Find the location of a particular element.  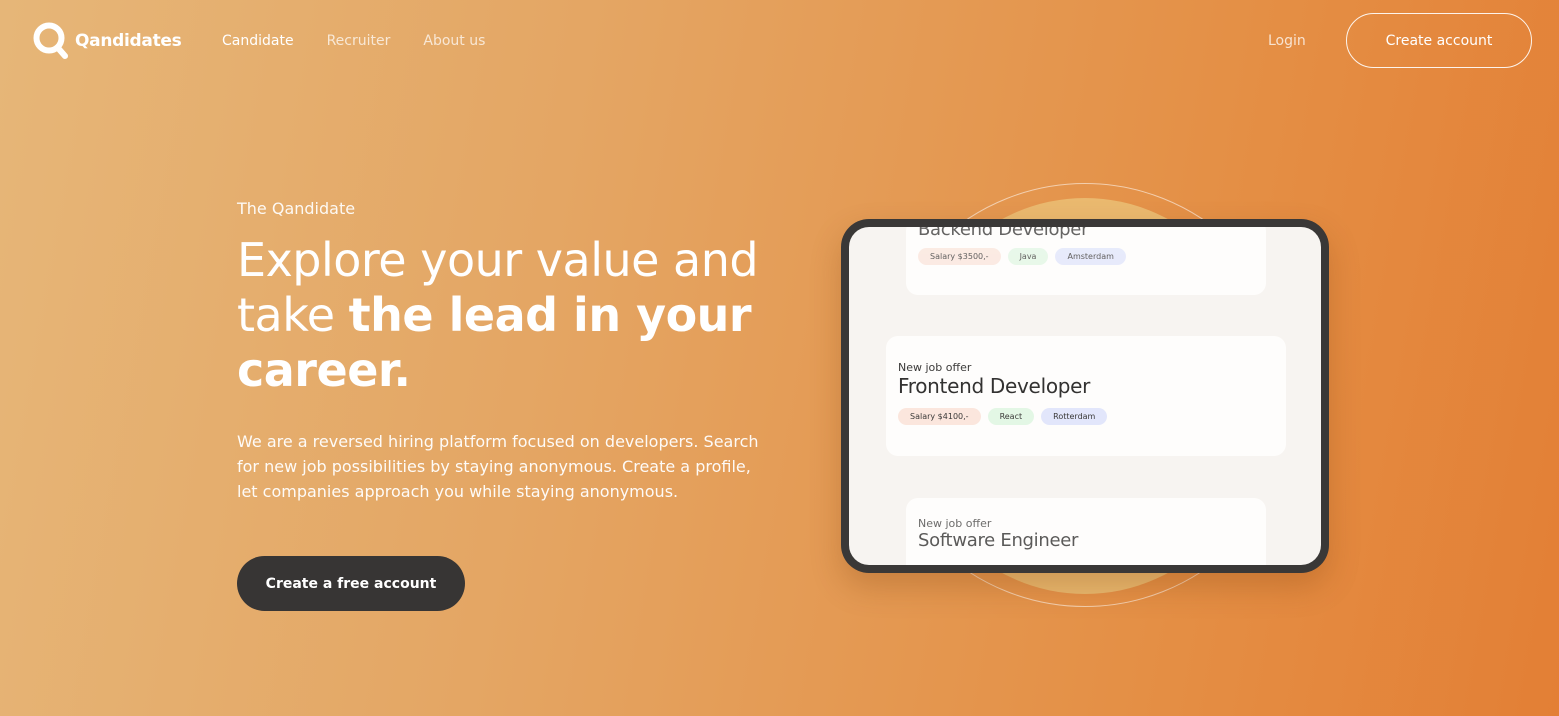

create-free-account-button: Create a free account is located at coordinates (351, 583).